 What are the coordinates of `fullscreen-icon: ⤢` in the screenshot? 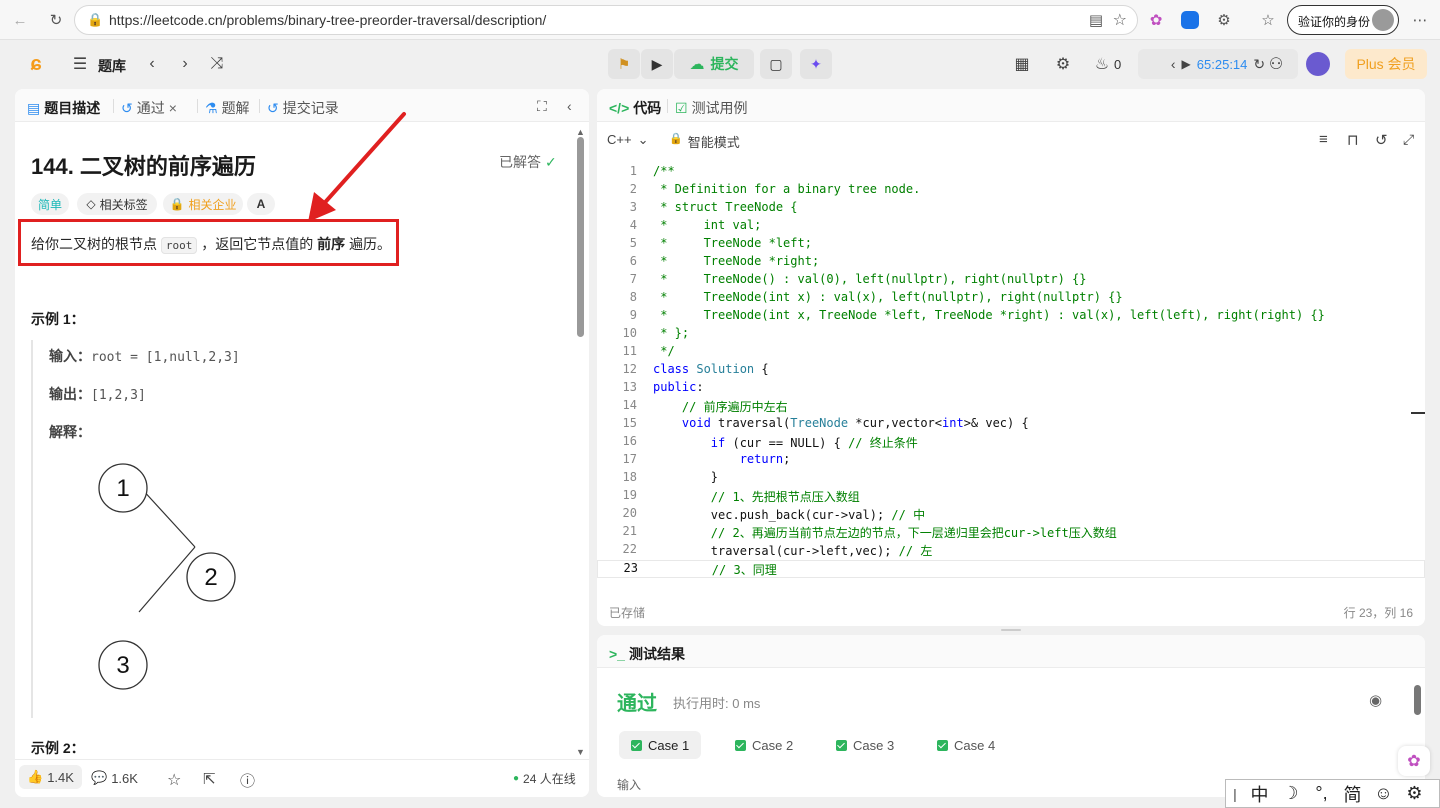 It's located at (1408, 139).